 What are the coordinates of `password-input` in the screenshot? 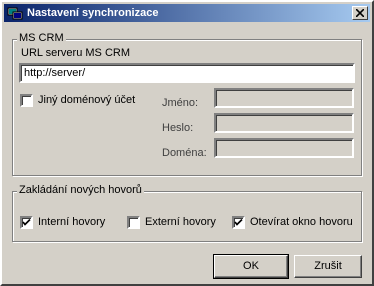 It's located at (284, 123).